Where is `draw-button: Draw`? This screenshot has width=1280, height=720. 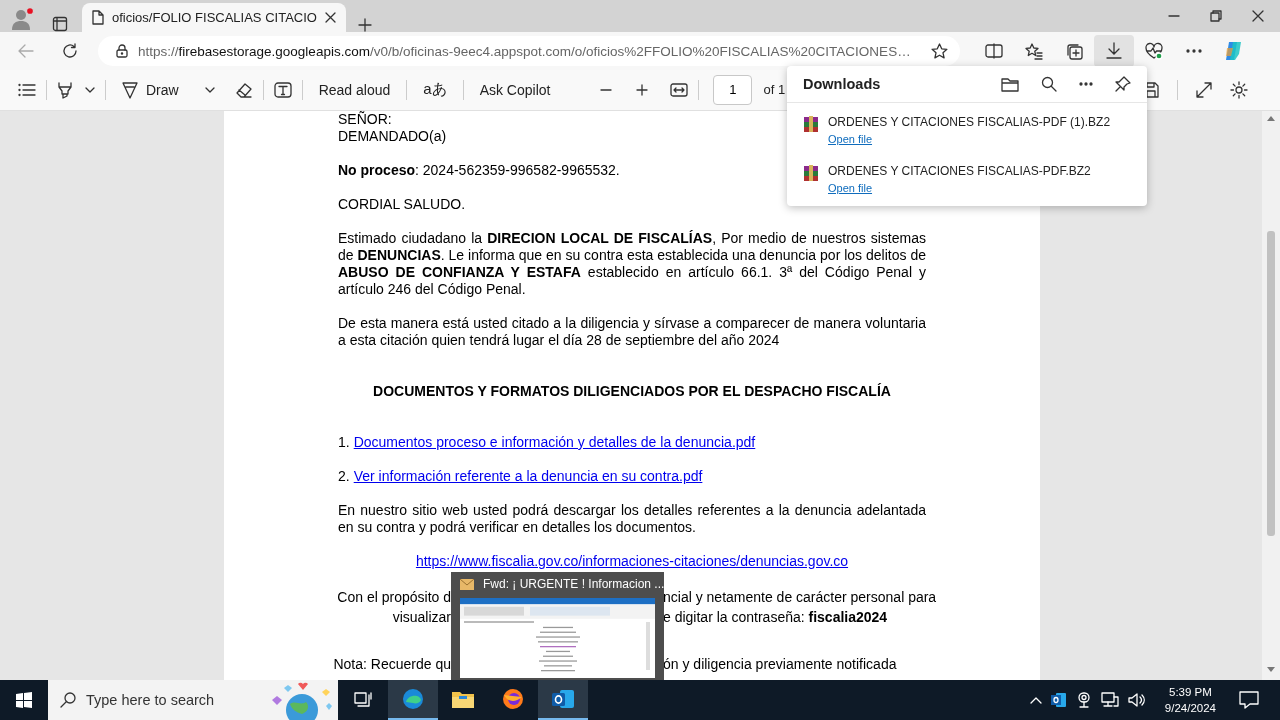
draw-button: Draw is located at coordinates (168, 89).